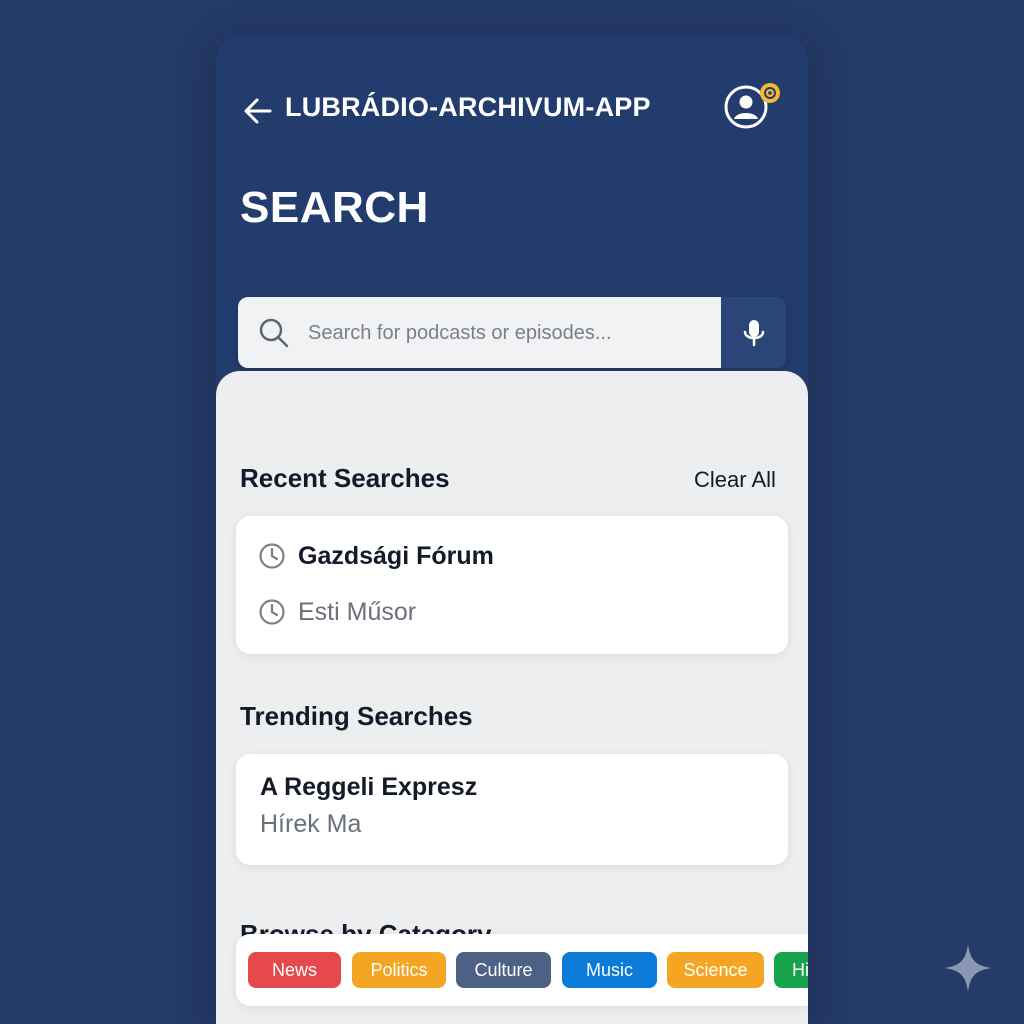 The height and width of the screenshot is (1024, 1024). What do you see at coordinates (294, 970) in the screenshot?
I see `category-chip-news: News` at bounding box center [294, 970].